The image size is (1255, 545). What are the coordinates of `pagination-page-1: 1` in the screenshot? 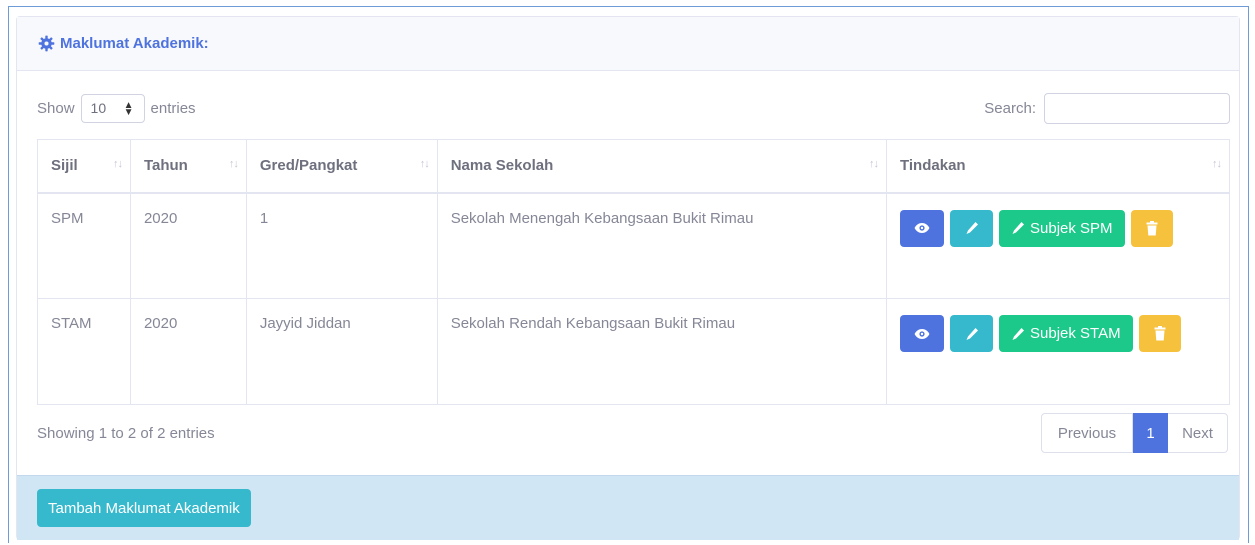 It's located at (1150, 433).